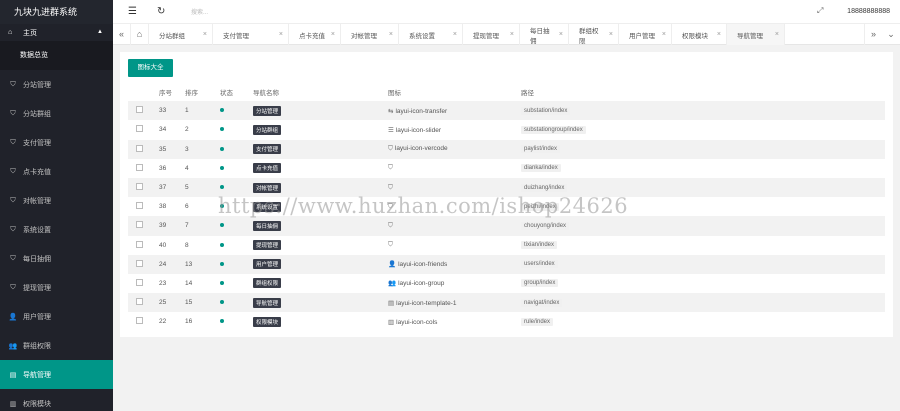 The image size is (900, 411). I want to click on sidebar-item-label: 提现管理, so click(37, 288).